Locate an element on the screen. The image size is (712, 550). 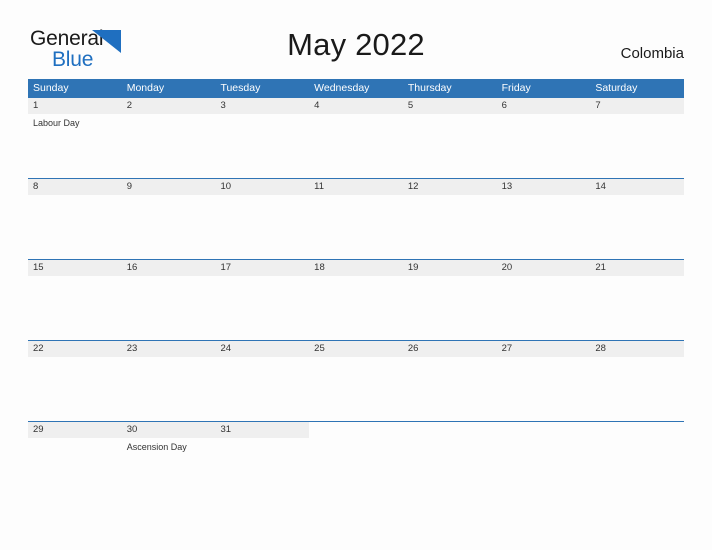
country-label: Colombia is located at coordinates (652, 53).